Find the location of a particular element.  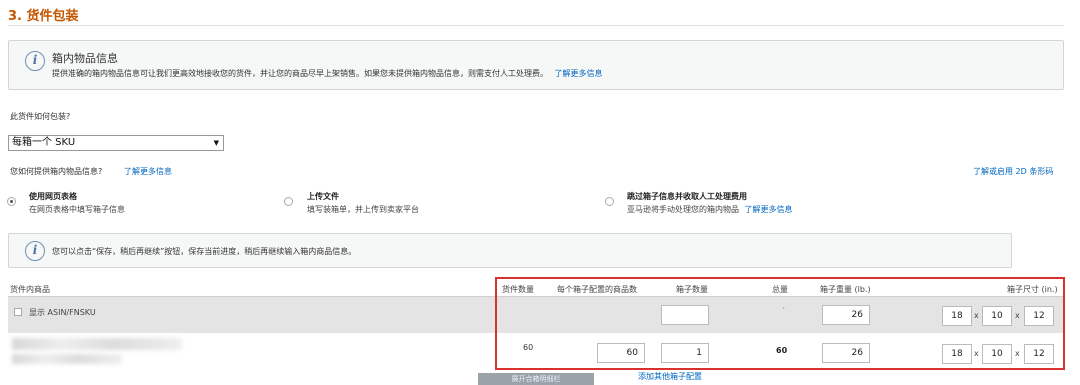

info-learn-more-link: 了解更多信息 is located at coordinates (579, 73).